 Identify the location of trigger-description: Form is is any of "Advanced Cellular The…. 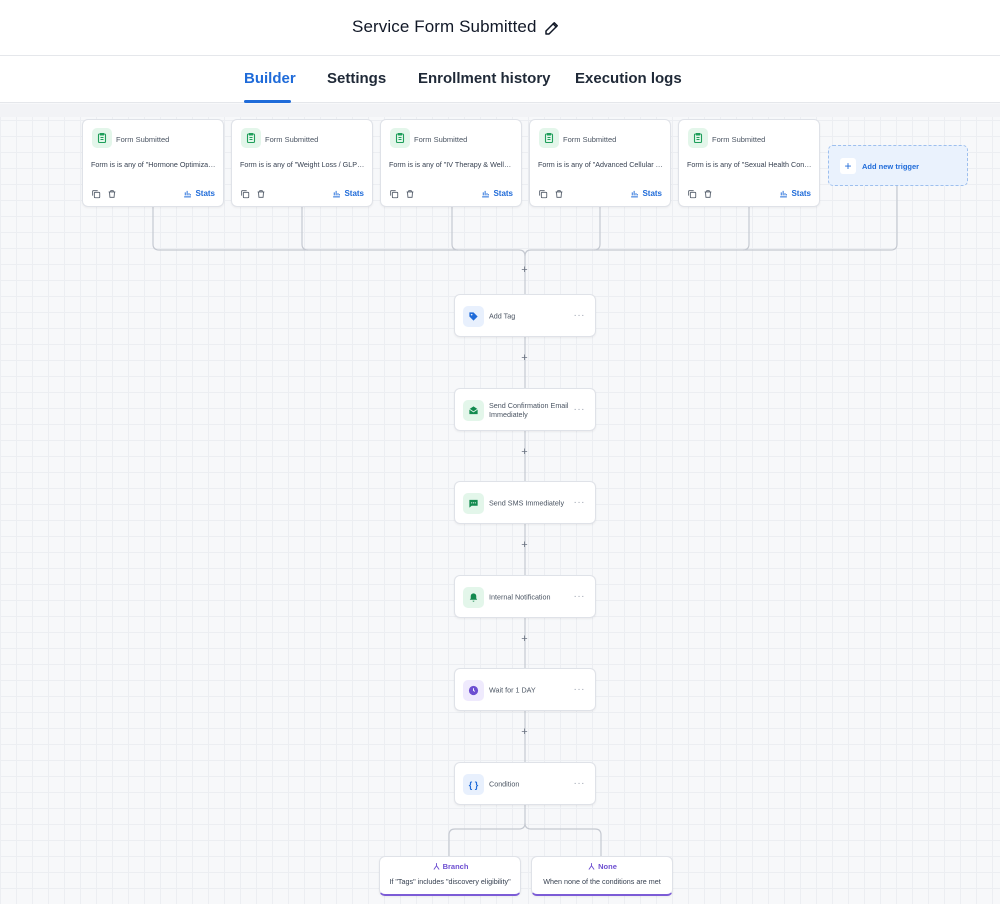
(601, 164).